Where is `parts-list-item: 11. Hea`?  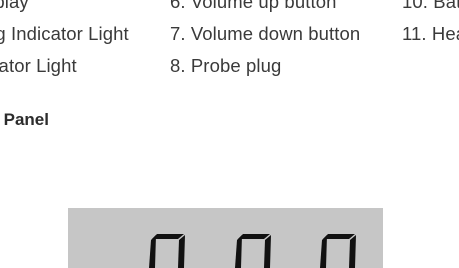
parts-list-item: 11. Hea is located at coordinates (430, 33).